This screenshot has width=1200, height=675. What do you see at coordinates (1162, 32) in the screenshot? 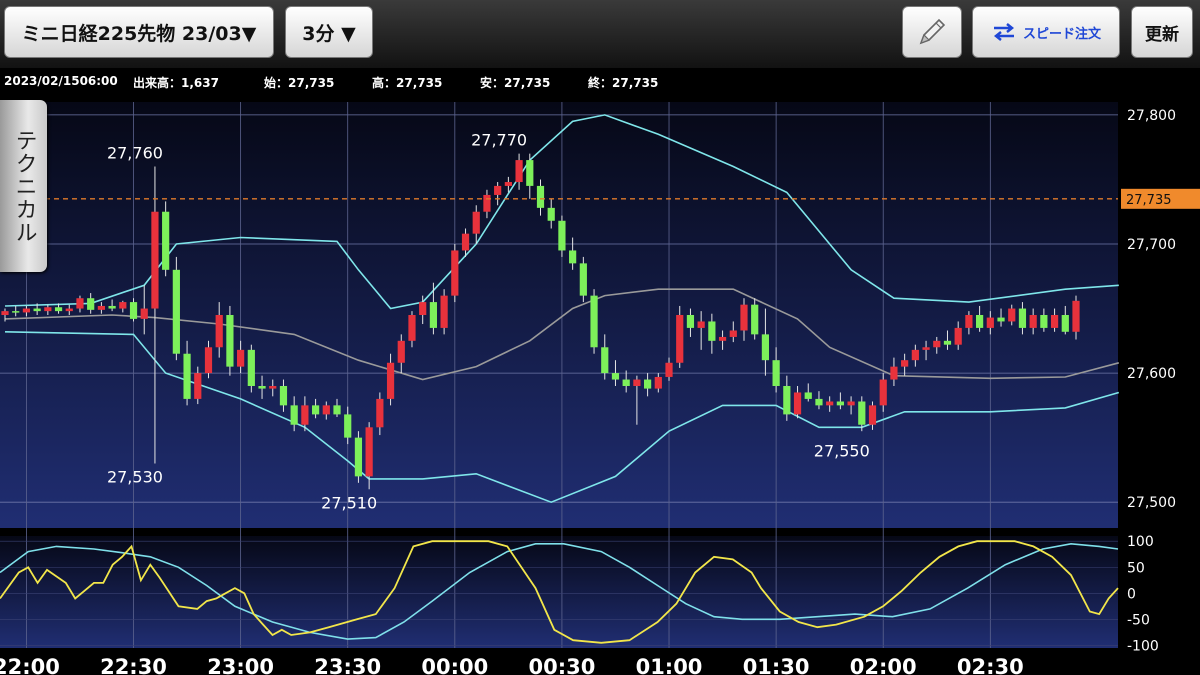
I see `update-button: 更新` at bounding box center [1162, 32].